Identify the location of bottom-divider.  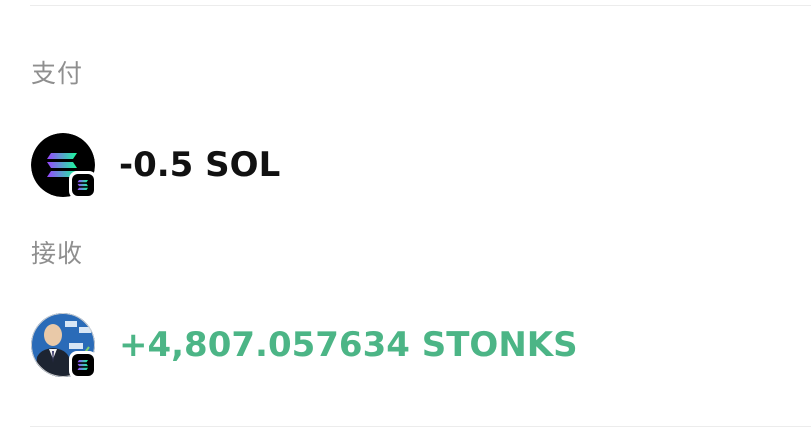
(420, 426).